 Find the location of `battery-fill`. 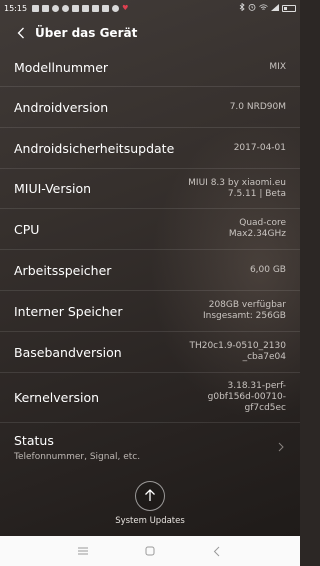

battery-fill is located at coordinates (285, 8).